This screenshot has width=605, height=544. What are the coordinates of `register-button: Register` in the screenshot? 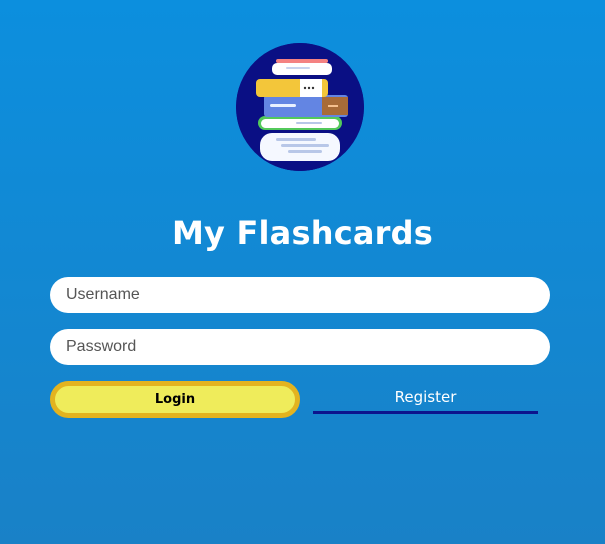 It's located at (425, 399).